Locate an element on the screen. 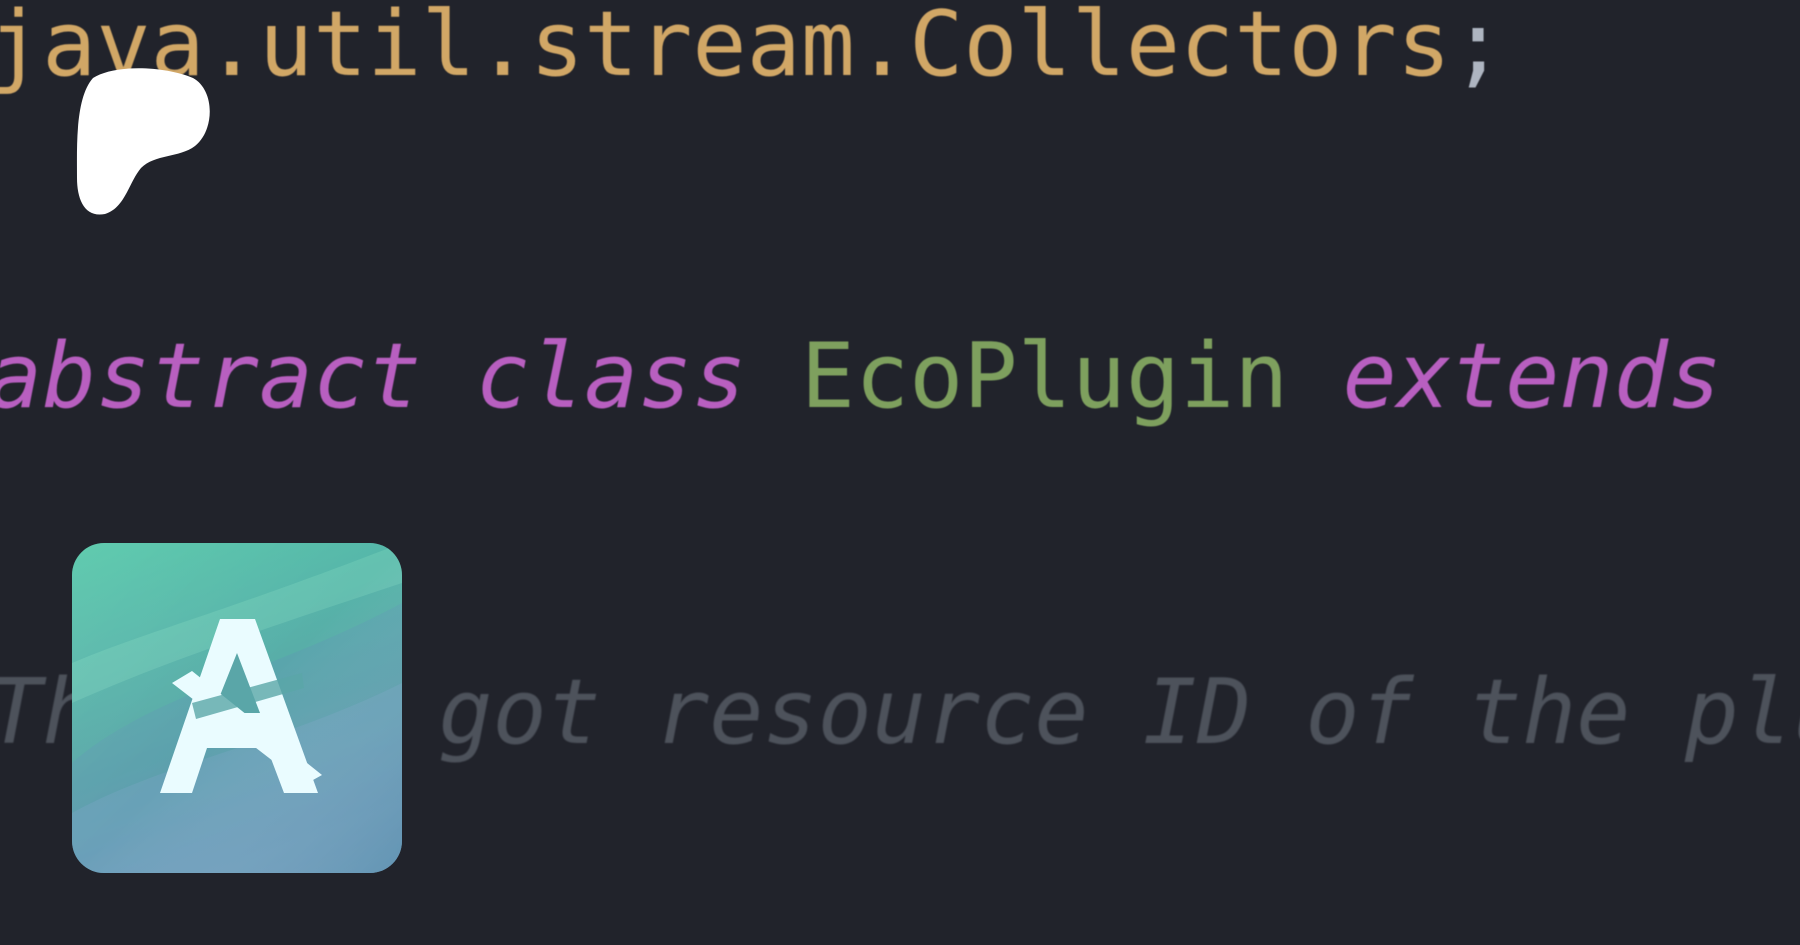  app-logo-icon is located at coordinates (237, 708).